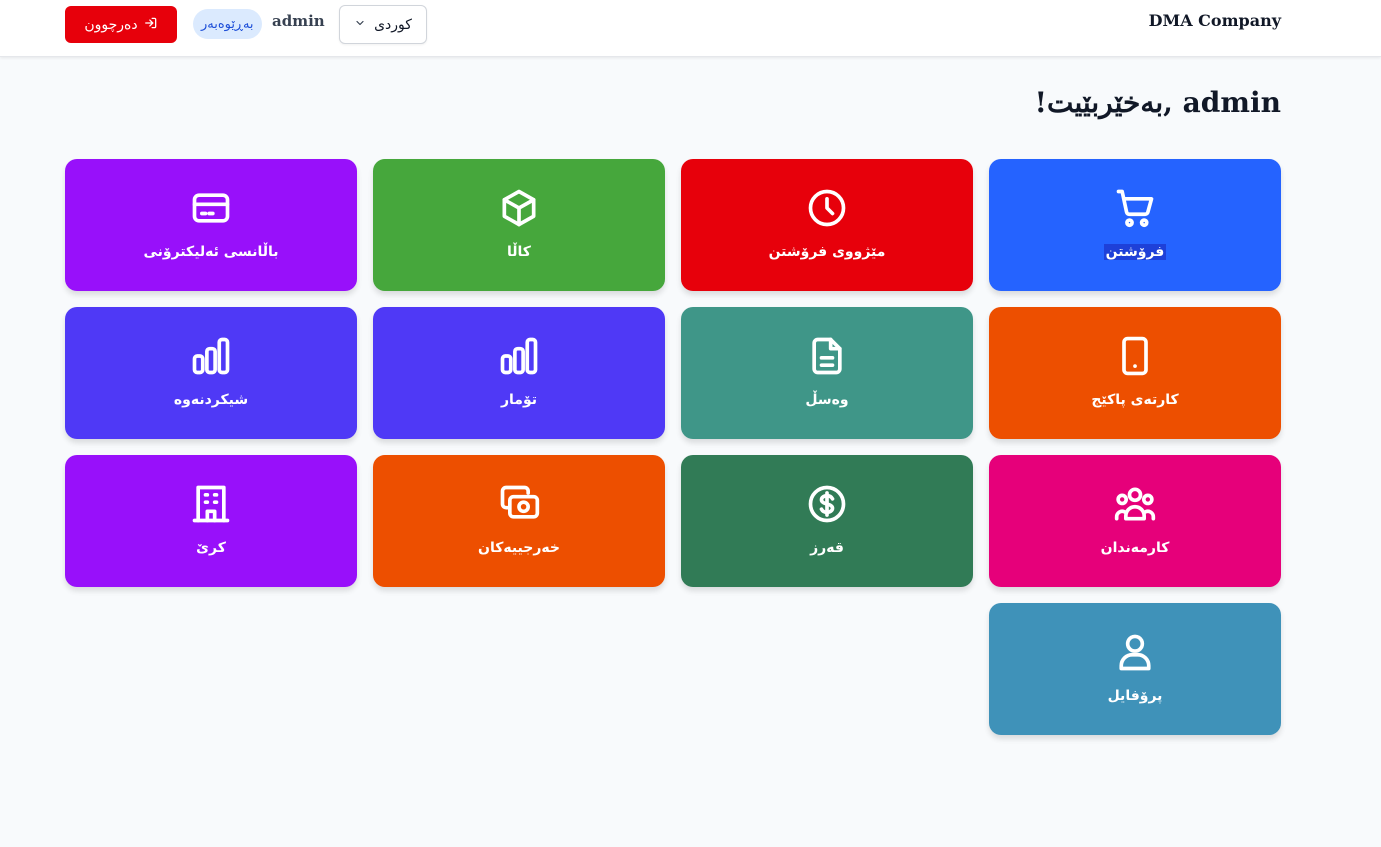 The width and height of the screenshot is (1381, 847). I want to click on card-sales-history: مێژووی فرۆشتن, so click(827, 225).